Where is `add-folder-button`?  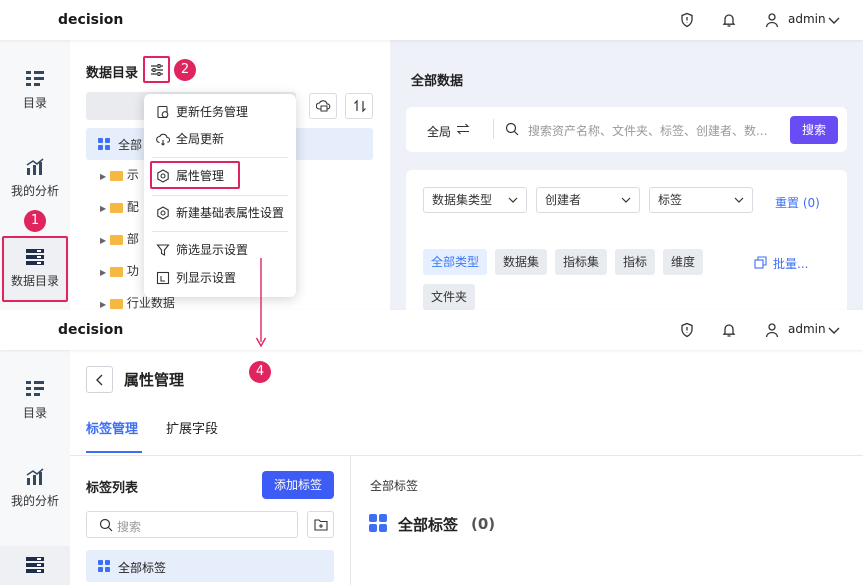
add-folder-button is located at coordinates (320, 524).